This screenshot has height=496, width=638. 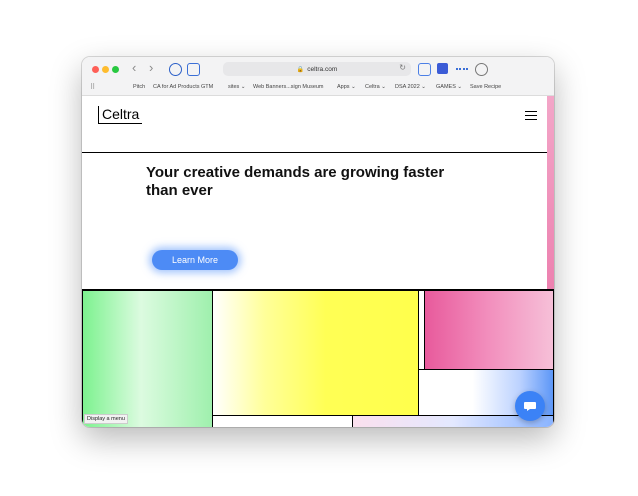 I want to click on address-bar: 🔒 celtra.com ↻, so click(x=317, y=69).